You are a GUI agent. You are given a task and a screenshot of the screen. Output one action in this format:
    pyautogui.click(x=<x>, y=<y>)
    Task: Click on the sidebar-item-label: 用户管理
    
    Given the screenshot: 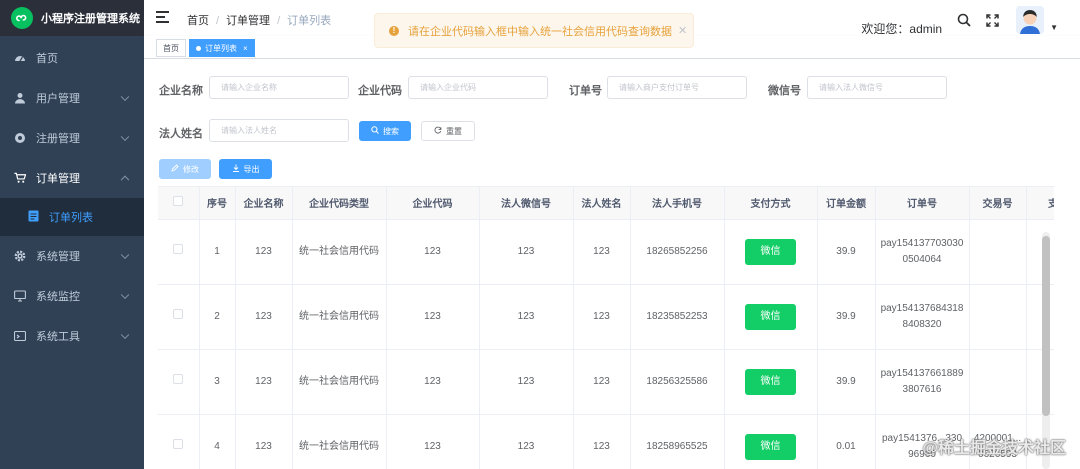 What is the action you would take?
    pyautogui.click(x=58, y=99)
    